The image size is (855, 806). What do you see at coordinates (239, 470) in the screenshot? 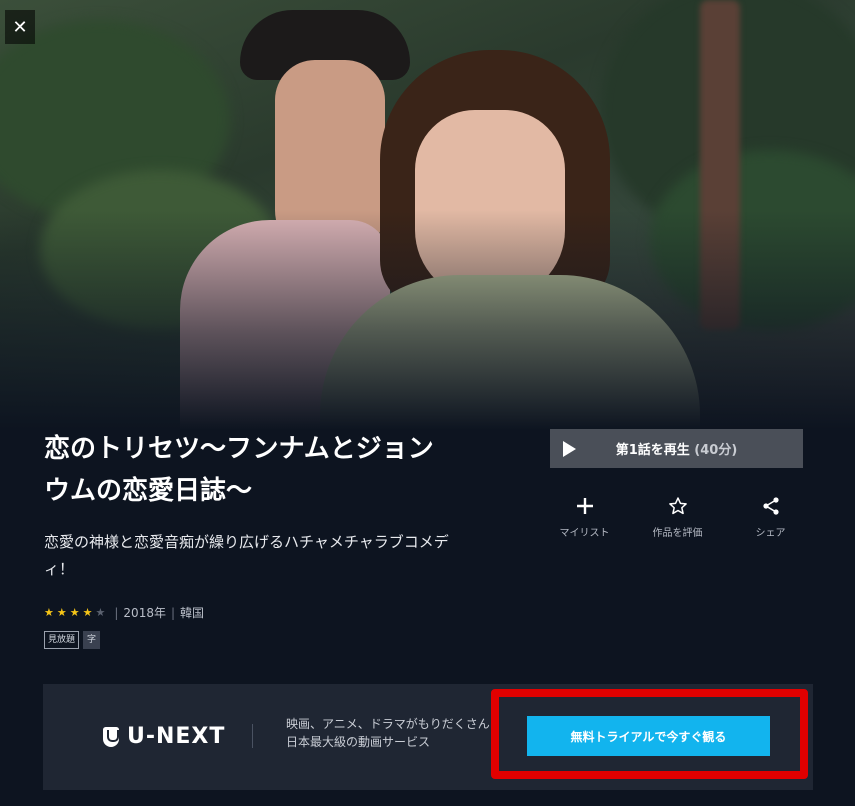
I see `page-title: 恋のトリセツ〜フンナムとジョンウムの恋愛日誌〜` at bounding box center [239, 470].